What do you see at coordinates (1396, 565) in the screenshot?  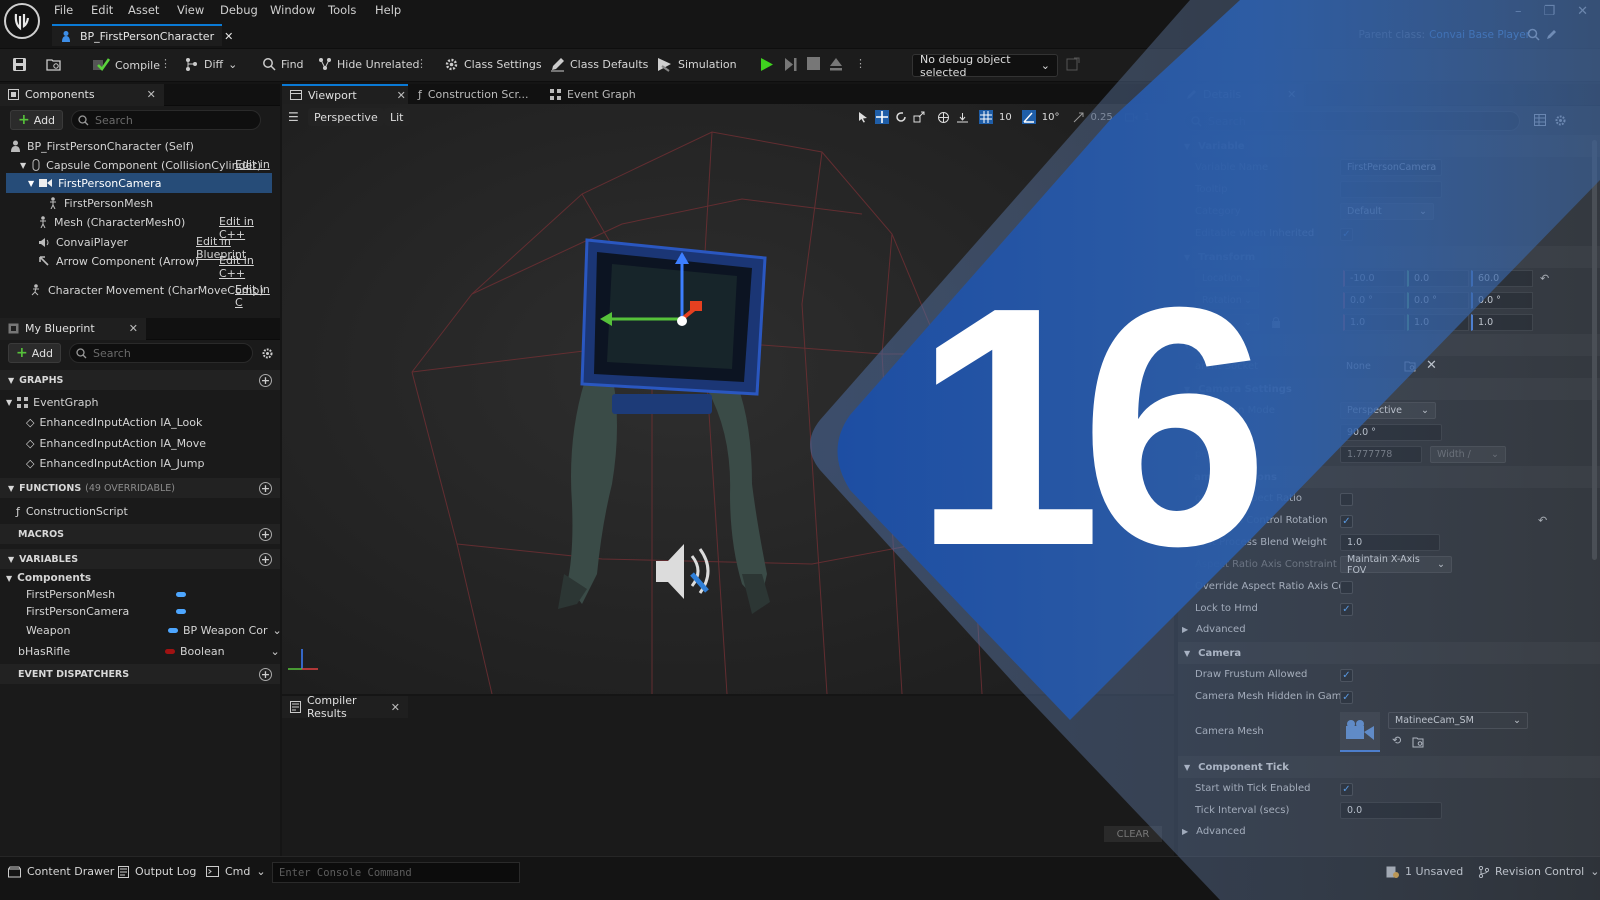 I see `axis-constraint-select: Maintain X-Axis FOV ⌄` at bounding box center [1396, 565].